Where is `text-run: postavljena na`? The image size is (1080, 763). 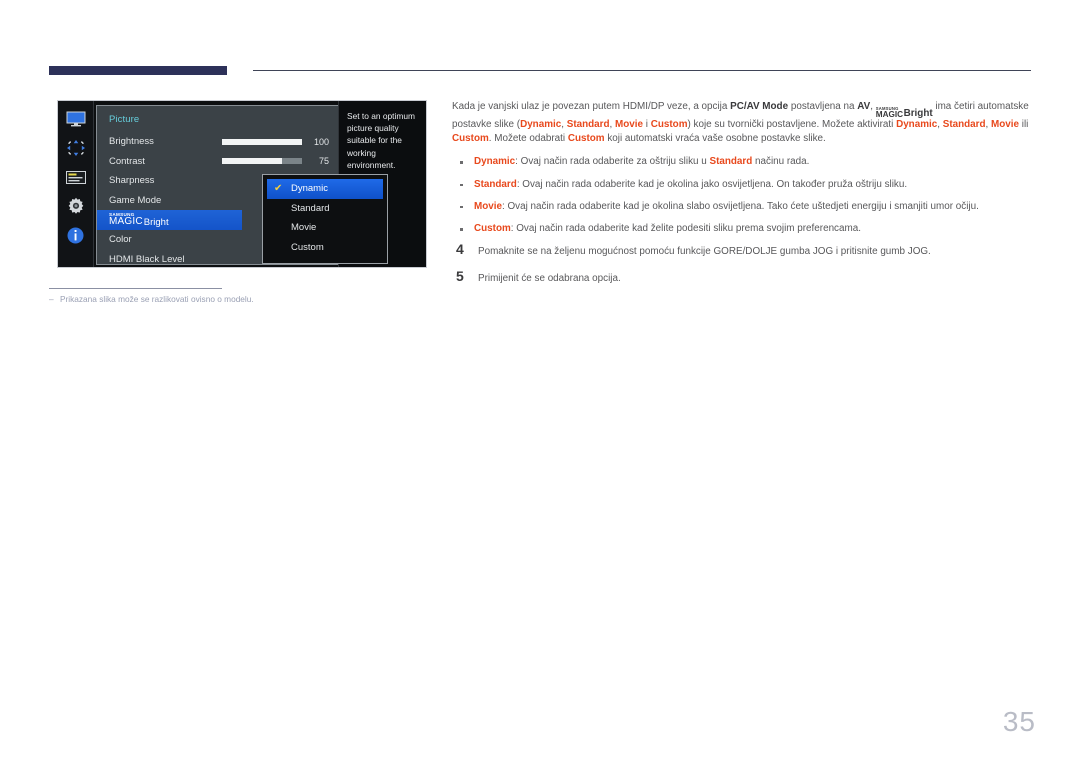 text-run: postavljena na is located at coordinates (823, 106).